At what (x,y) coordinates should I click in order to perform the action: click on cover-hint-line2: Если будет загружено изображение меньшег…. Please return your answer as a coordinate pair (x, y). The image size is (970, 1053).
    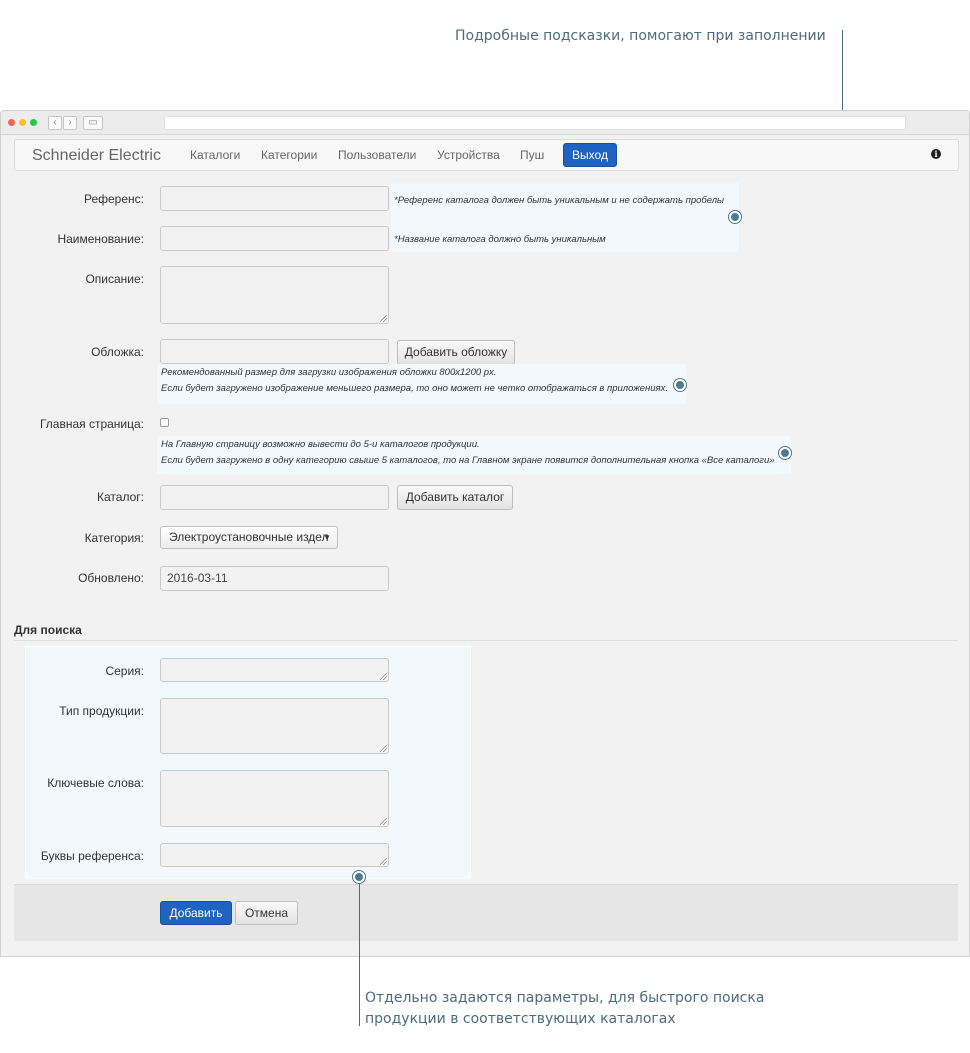
    Looking at the image, I should click on (415, 388).